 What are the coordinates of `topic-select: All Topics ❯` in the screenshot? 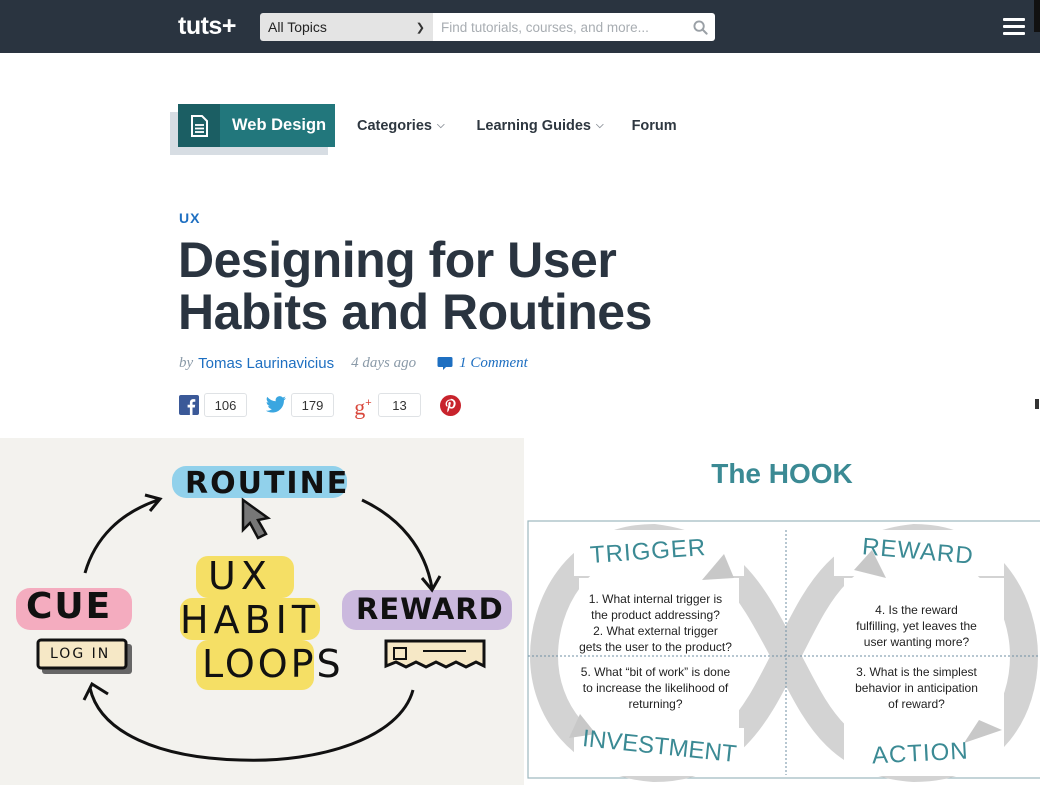 It's located at (346, 27).